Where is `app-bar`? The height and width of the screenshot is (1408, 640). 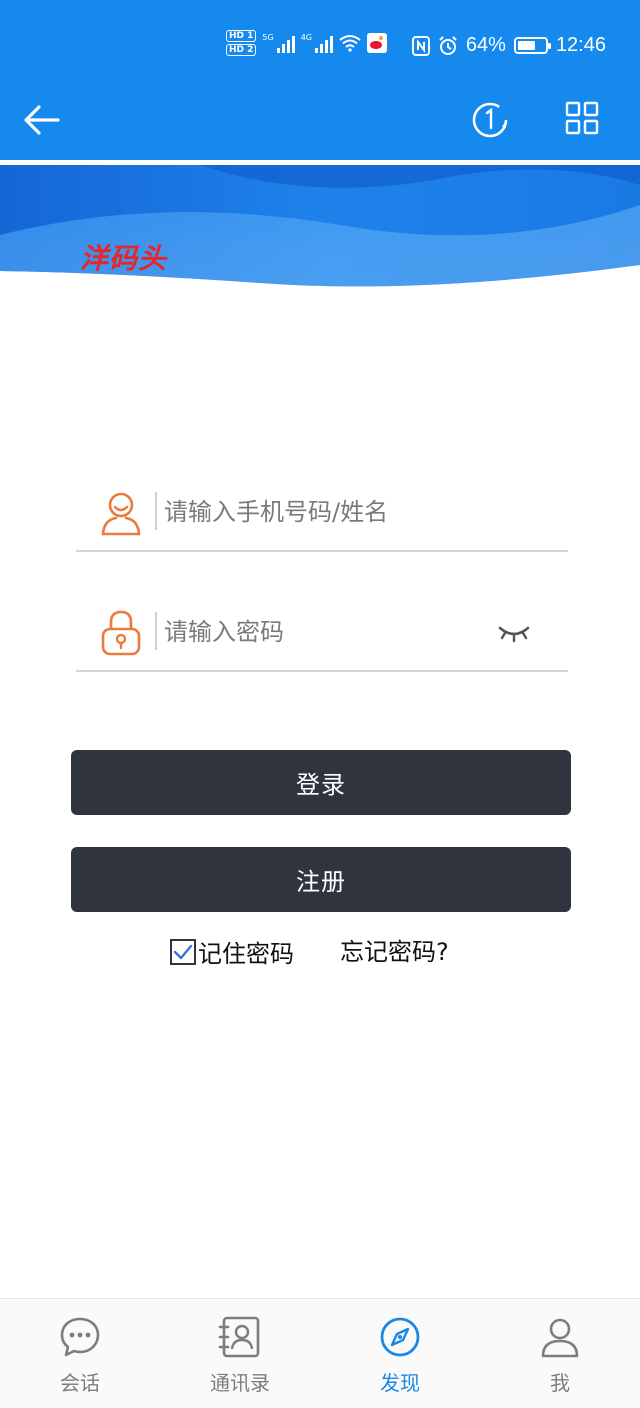
app-bar is located at coordinates (320, 127).